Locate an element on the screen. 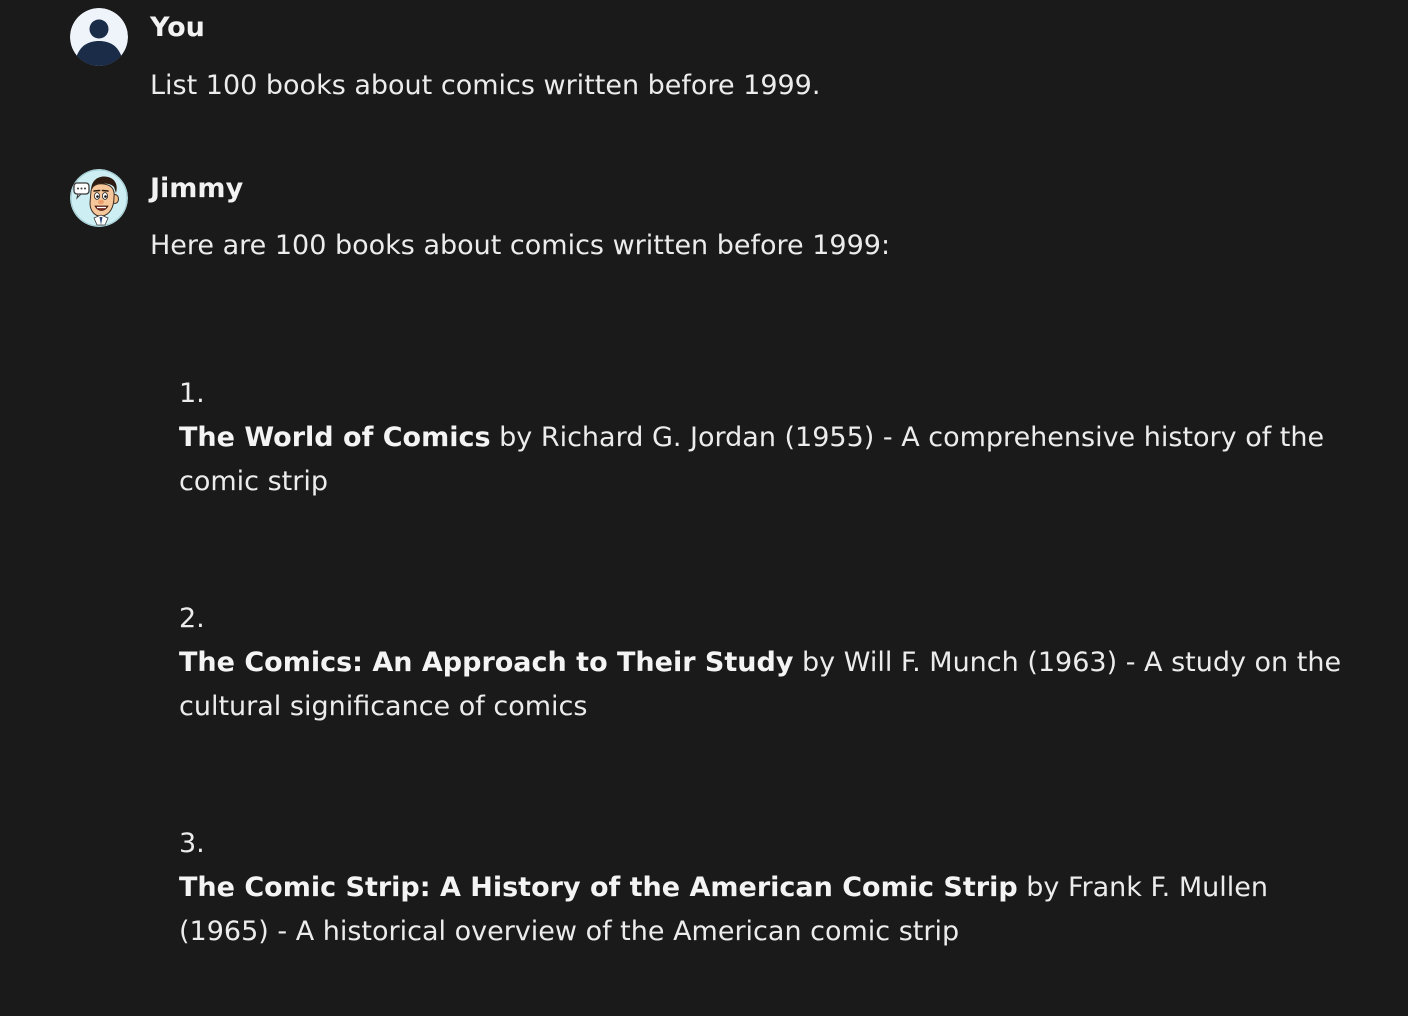 The height and width of the screenshot is (1016, 1408). cartoon-face-chat-bubble-icon is located at coordinates (99, 198).